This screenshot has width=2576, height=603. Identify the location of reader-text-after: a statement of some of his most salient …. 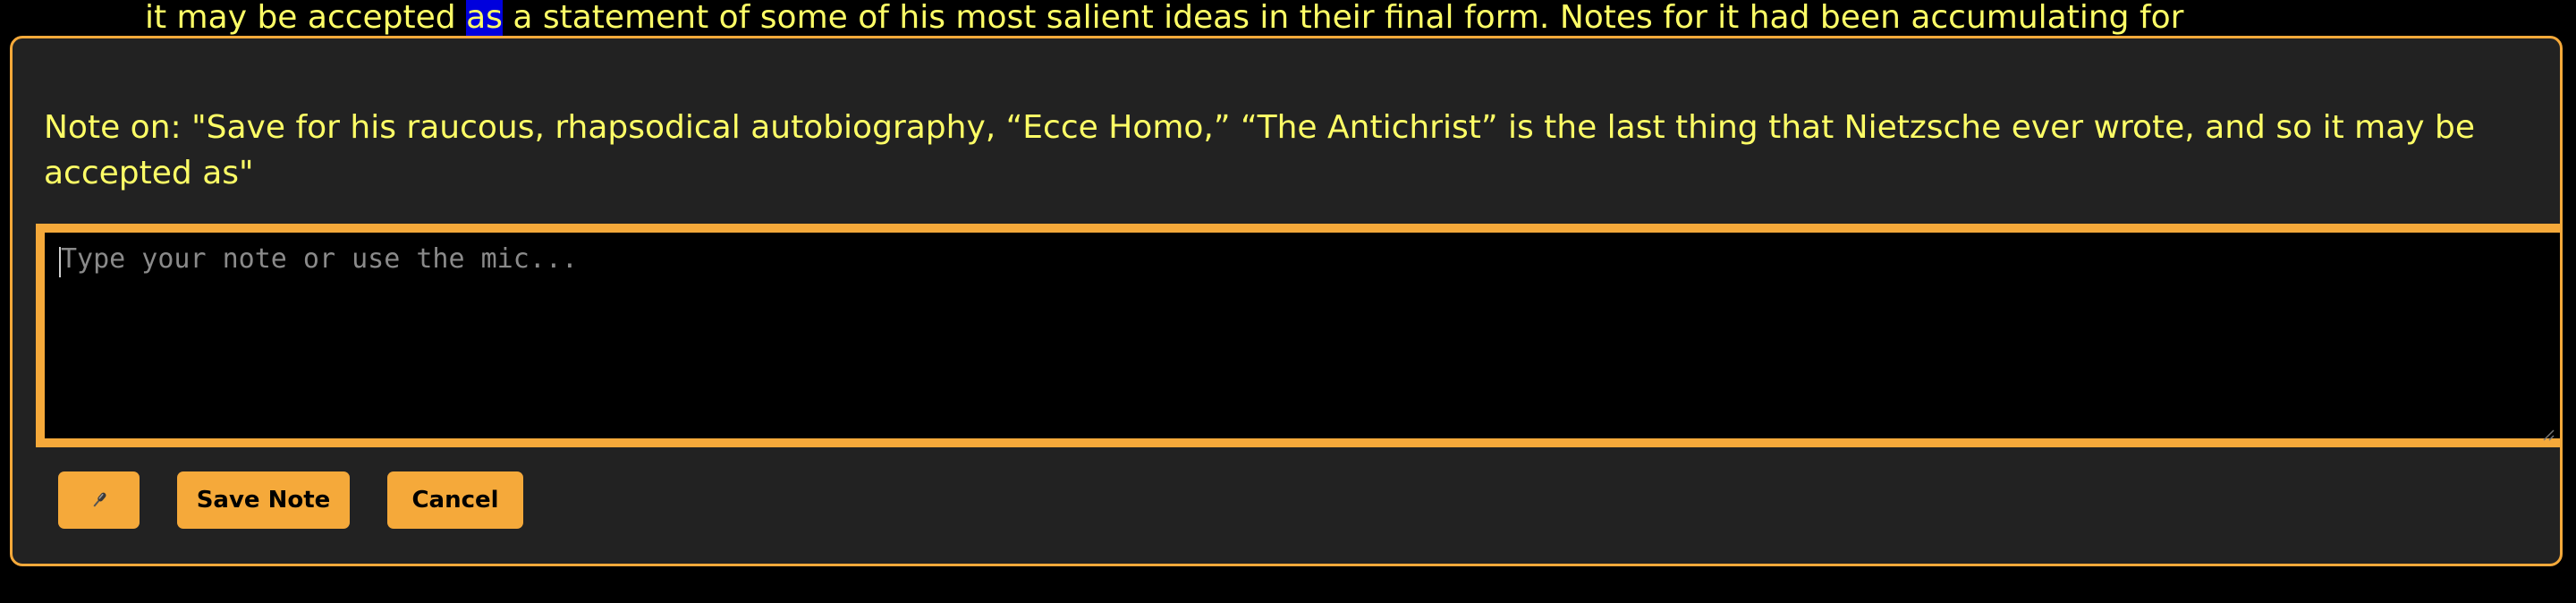
(1343, 18).